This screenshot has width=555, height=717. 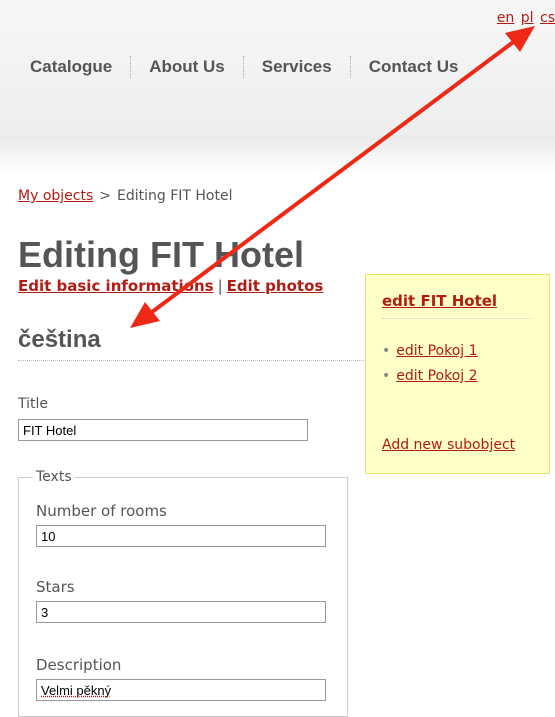 I want to click on texts-legend: Texts, so click(x=54, y=477).